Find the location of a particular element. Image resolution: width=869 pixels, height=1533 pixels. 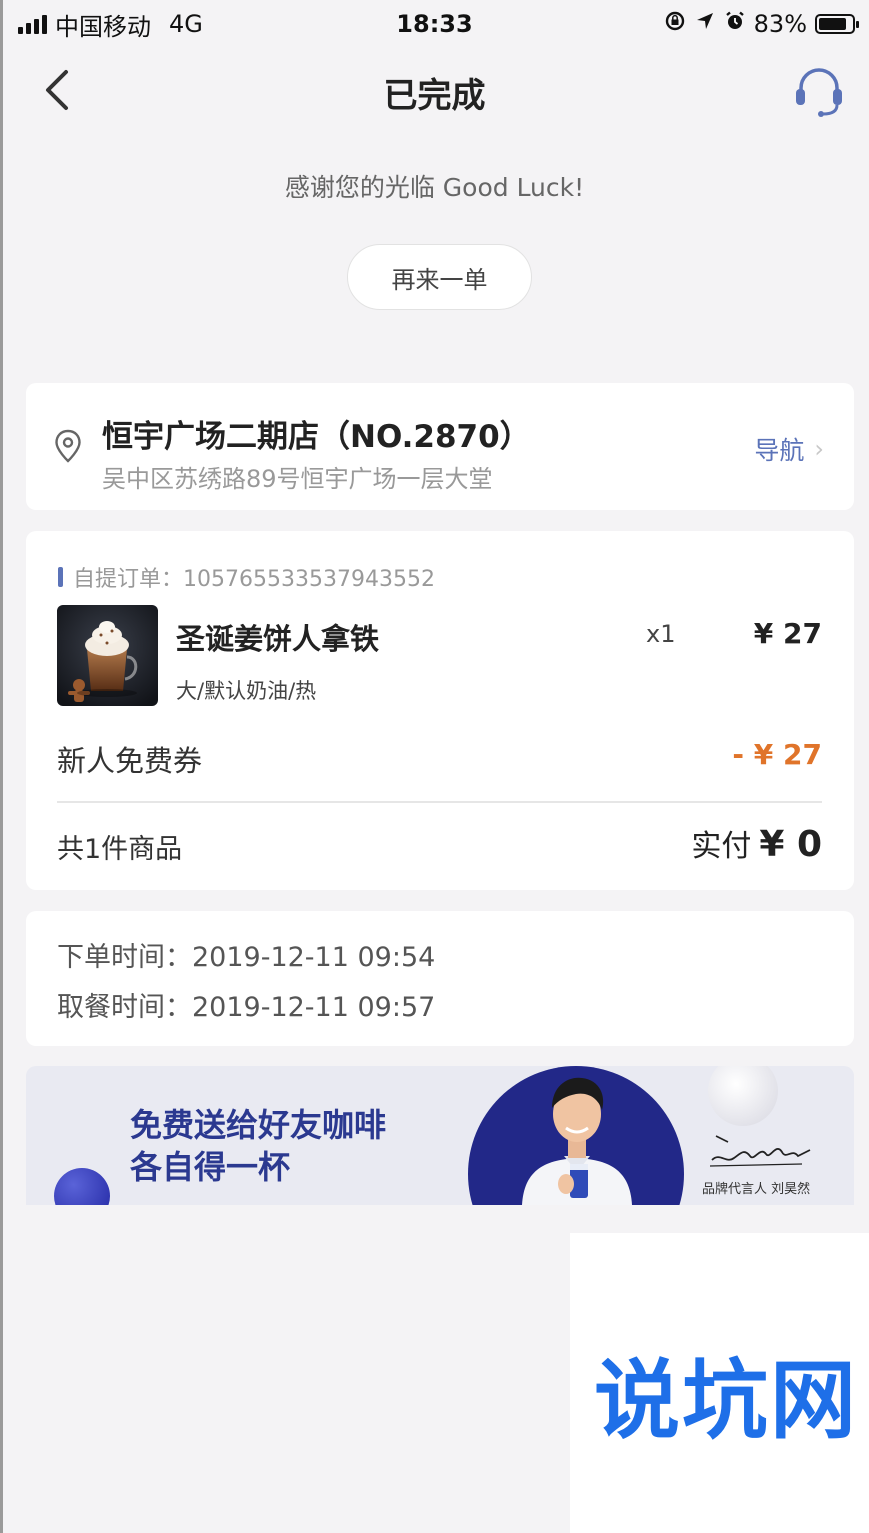

banner-line-1: 免费送给好友咖啡 is located at coordinates (258, 1125).